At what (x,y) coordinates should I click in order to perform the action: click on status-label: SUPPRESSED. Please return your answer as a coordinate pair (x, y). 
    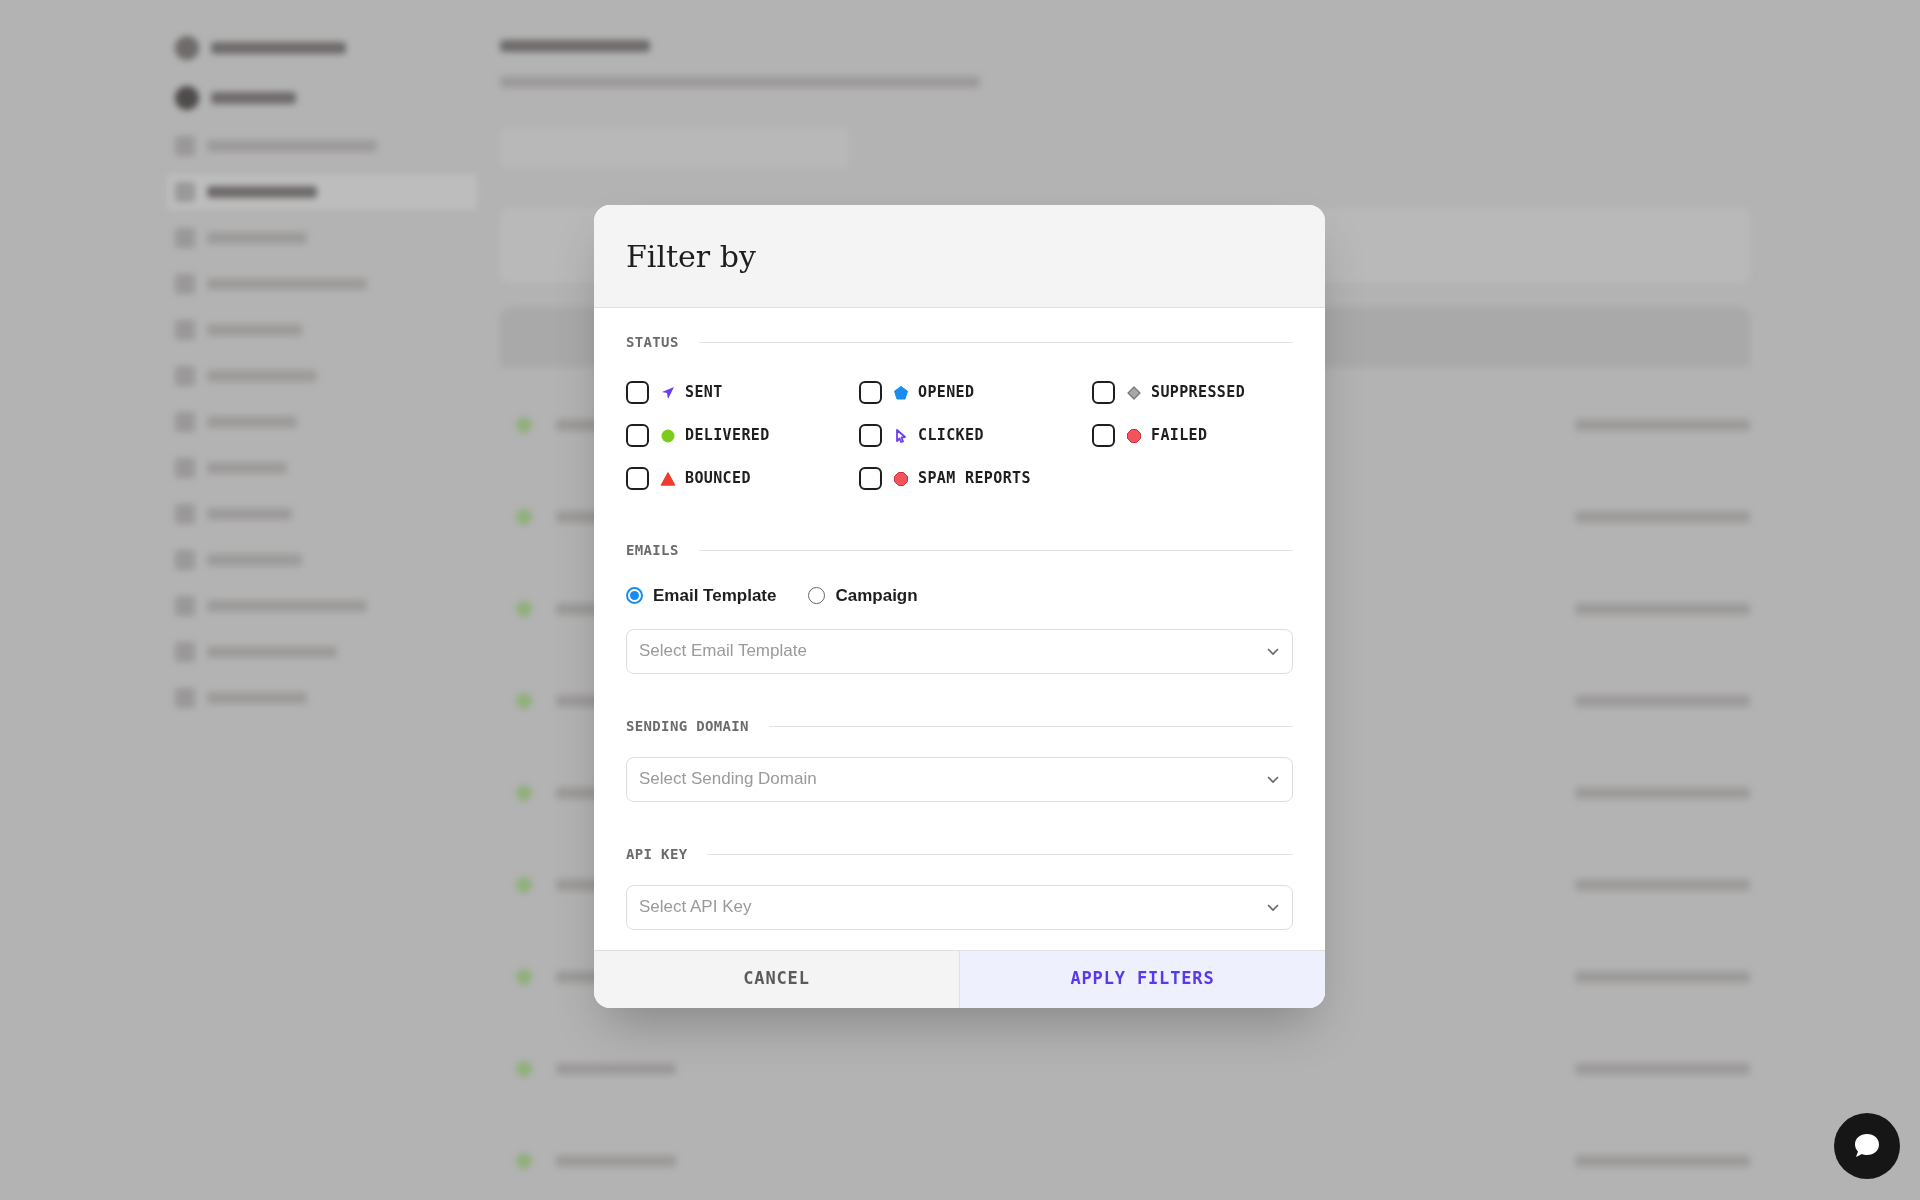
    Looking at the image, I should click on (1198, 393).